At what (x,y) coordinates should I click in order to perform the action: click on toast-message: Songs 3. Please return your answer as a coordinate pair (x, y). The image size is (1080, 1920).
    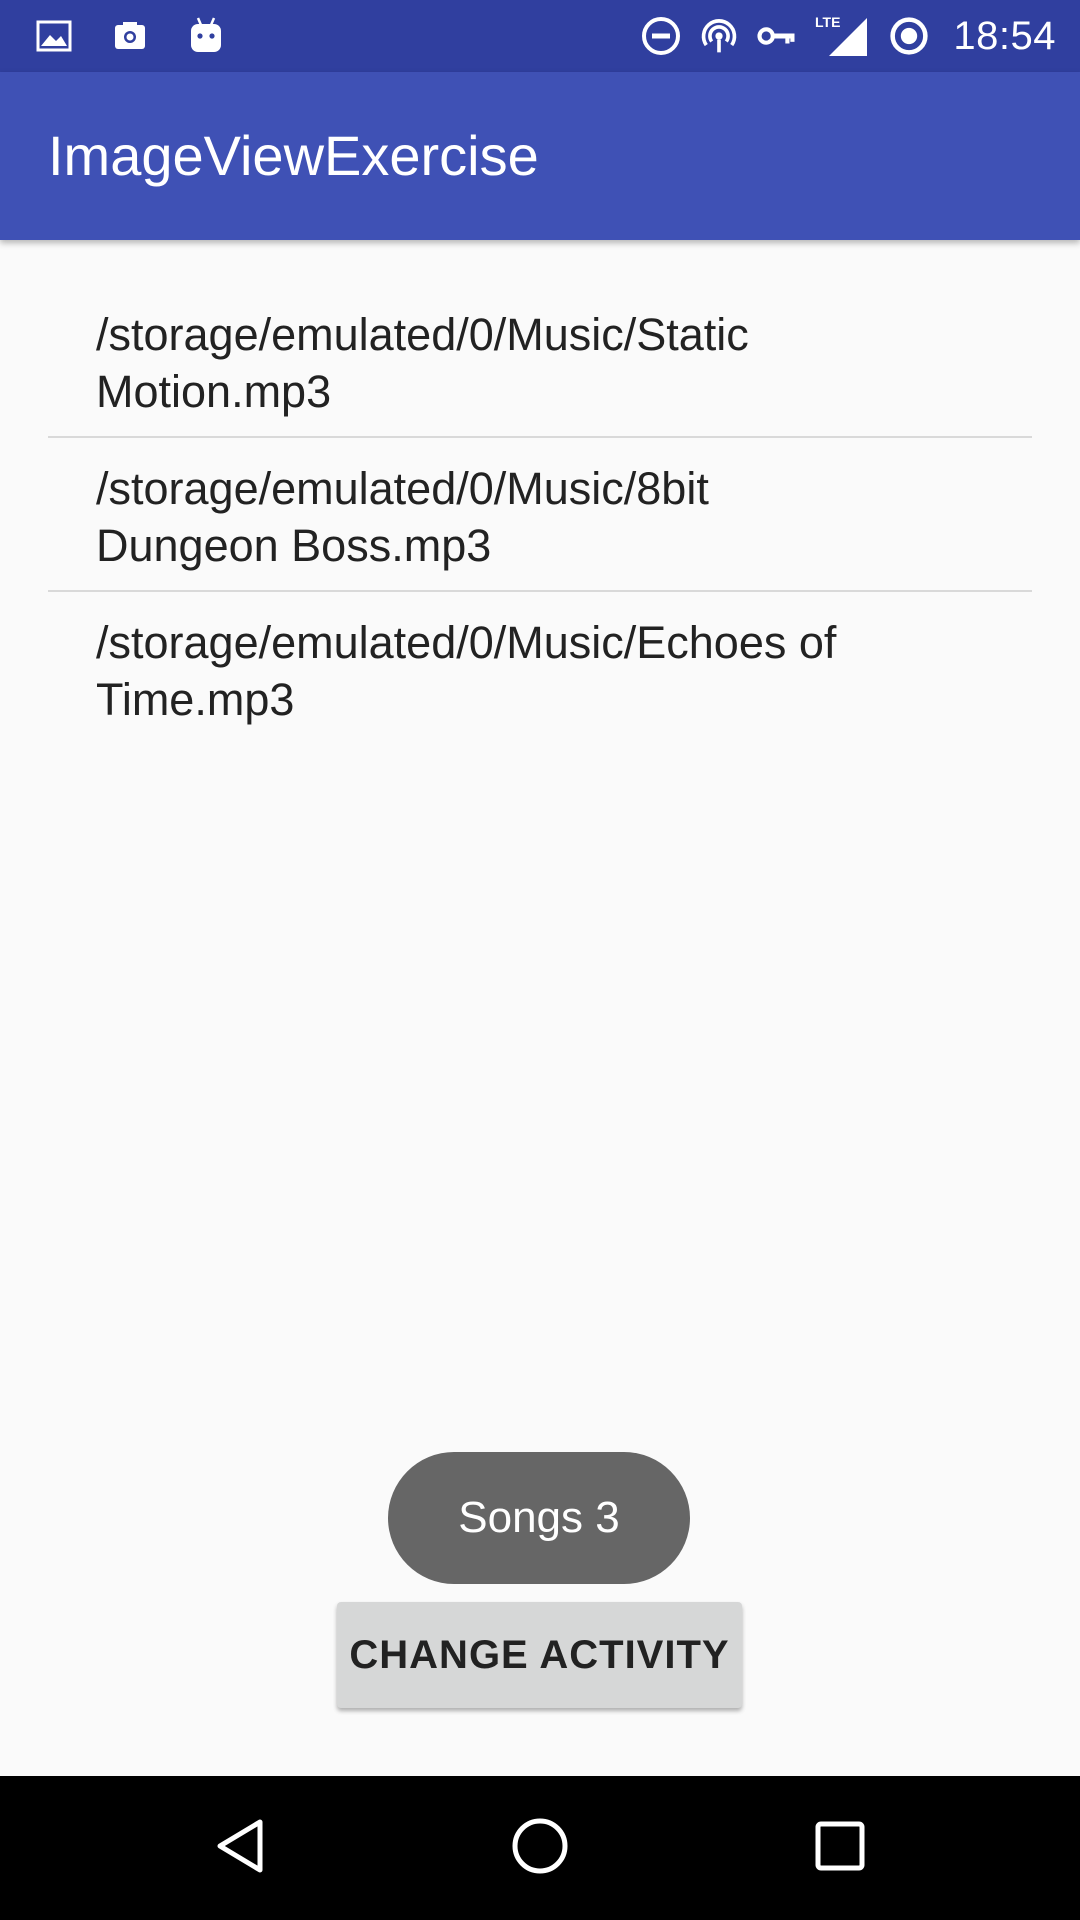
    Looking at the image, I should click on (539, 1518).